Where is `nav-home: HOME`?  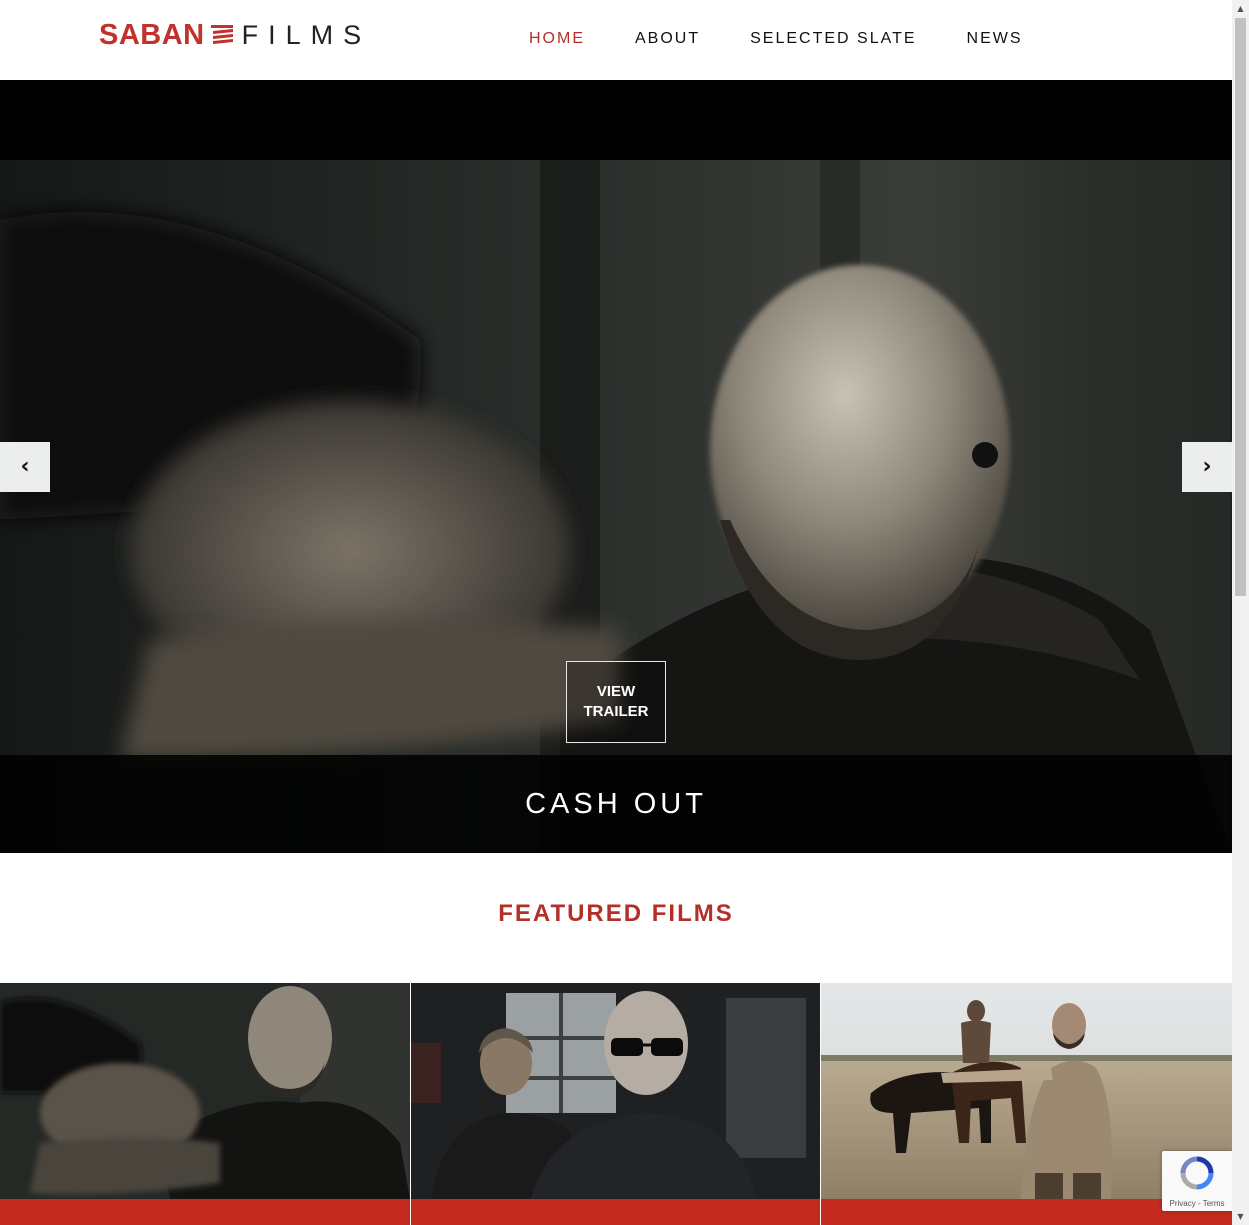
nav-home: HOME is located at coordinates (557, 39).